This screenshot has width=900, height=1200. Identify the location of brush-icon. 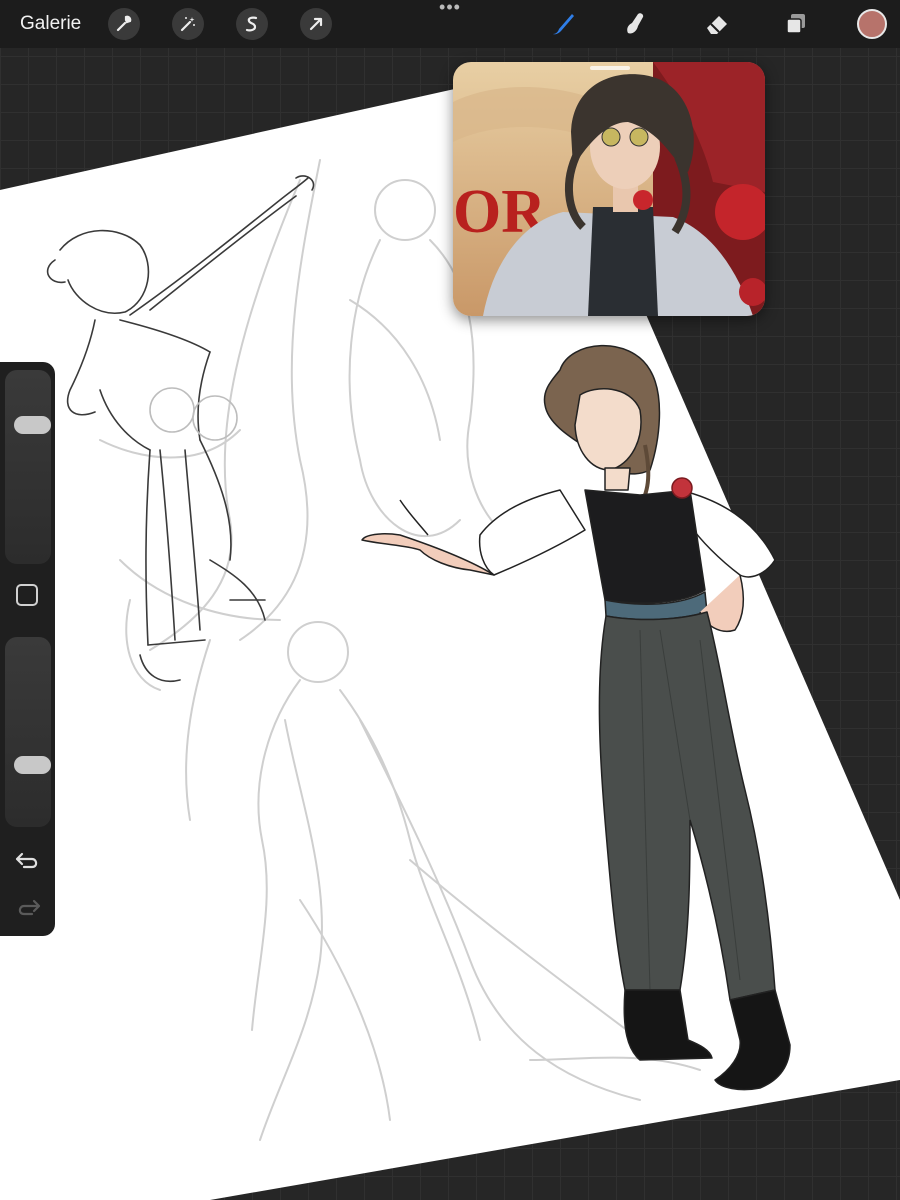
(563, 24).